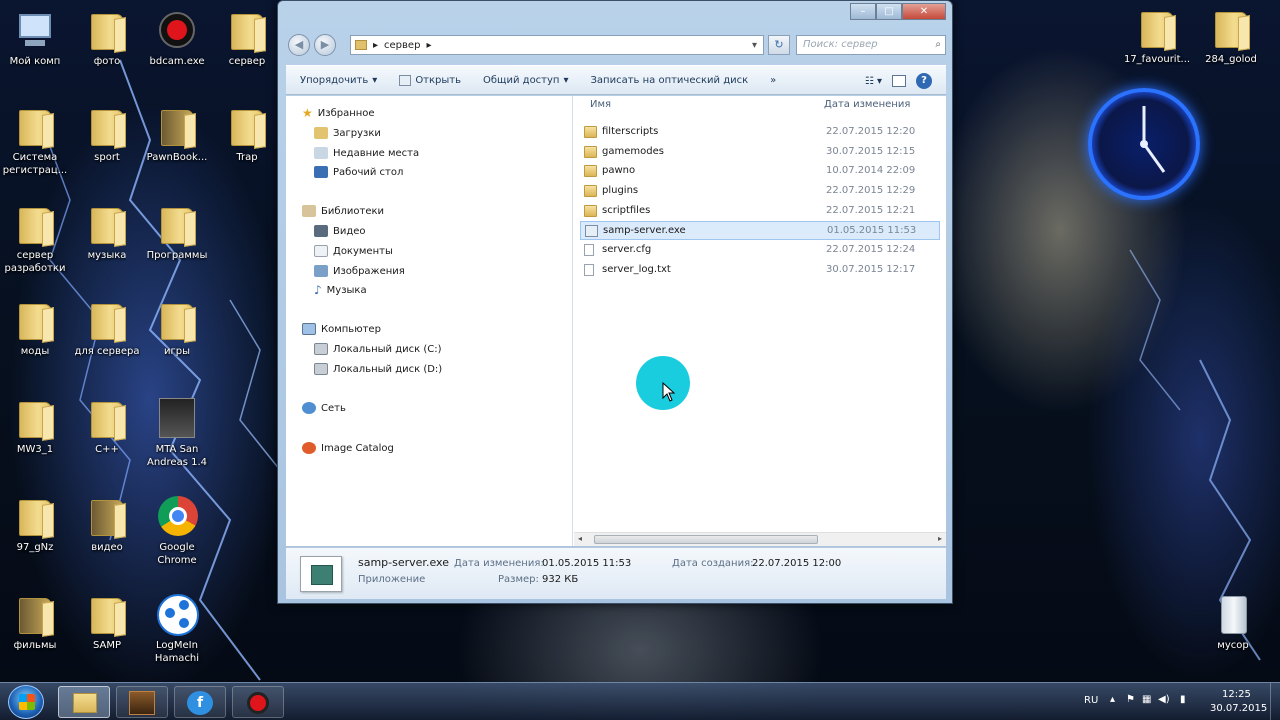  What do you see at coordinates (760, 152) in the screenshot?
I see `file-row: gamemodes 30.07.2015 12:15` at bounding box center [760, 152].